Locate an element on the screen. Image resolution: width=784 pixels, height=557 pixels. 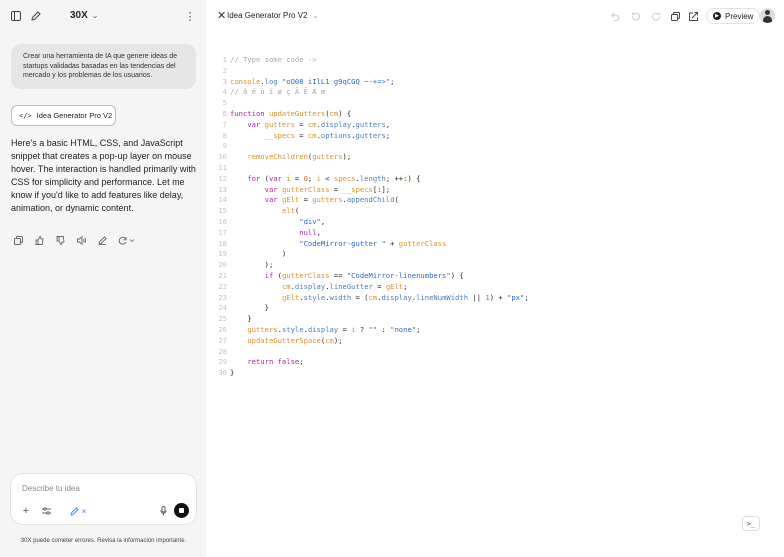
artifact-button: </> Idea Generator Pro V2 is located at coordinates (63, 115).